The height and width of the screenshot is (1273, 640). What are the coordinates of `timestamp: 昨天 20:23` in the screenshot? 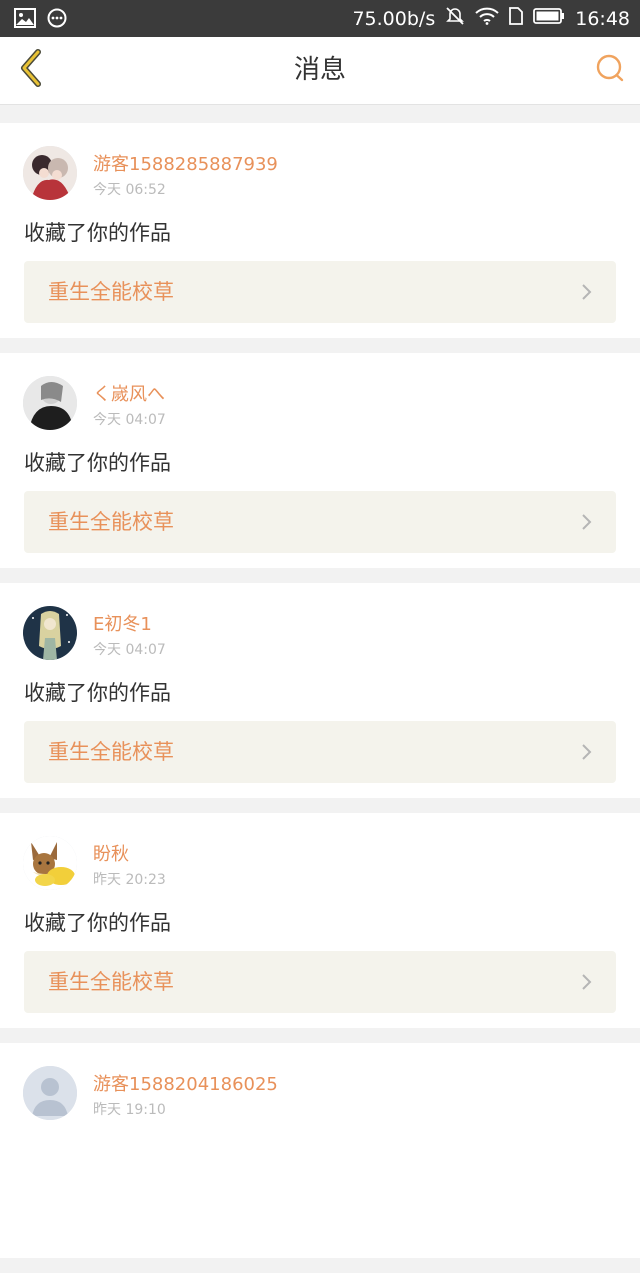 It's located at (129, 880).